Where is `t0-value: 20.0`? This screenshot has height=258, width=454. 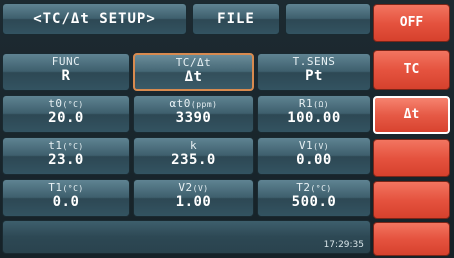
t0-value: 20.0 is located at coordinates (66, 118).